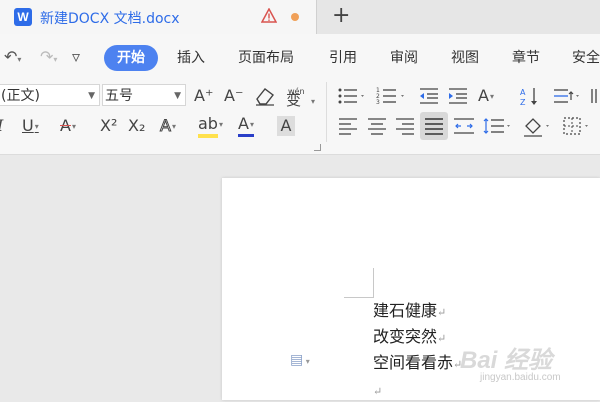 The image size is (600, 402). I want to click on character-shading-button: A, so click(286, 126).